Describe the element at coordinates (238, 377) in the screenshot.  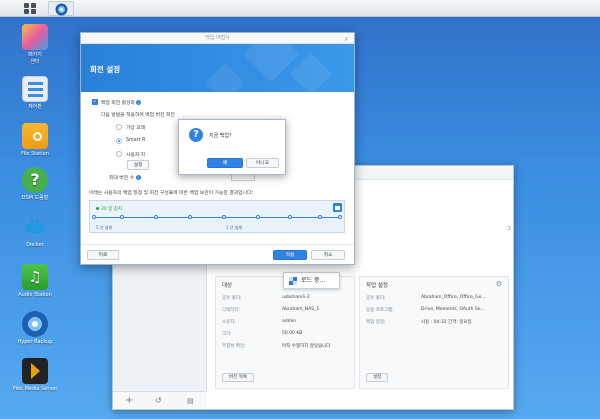
I see `version-list-button: 버전 목록` at that location.